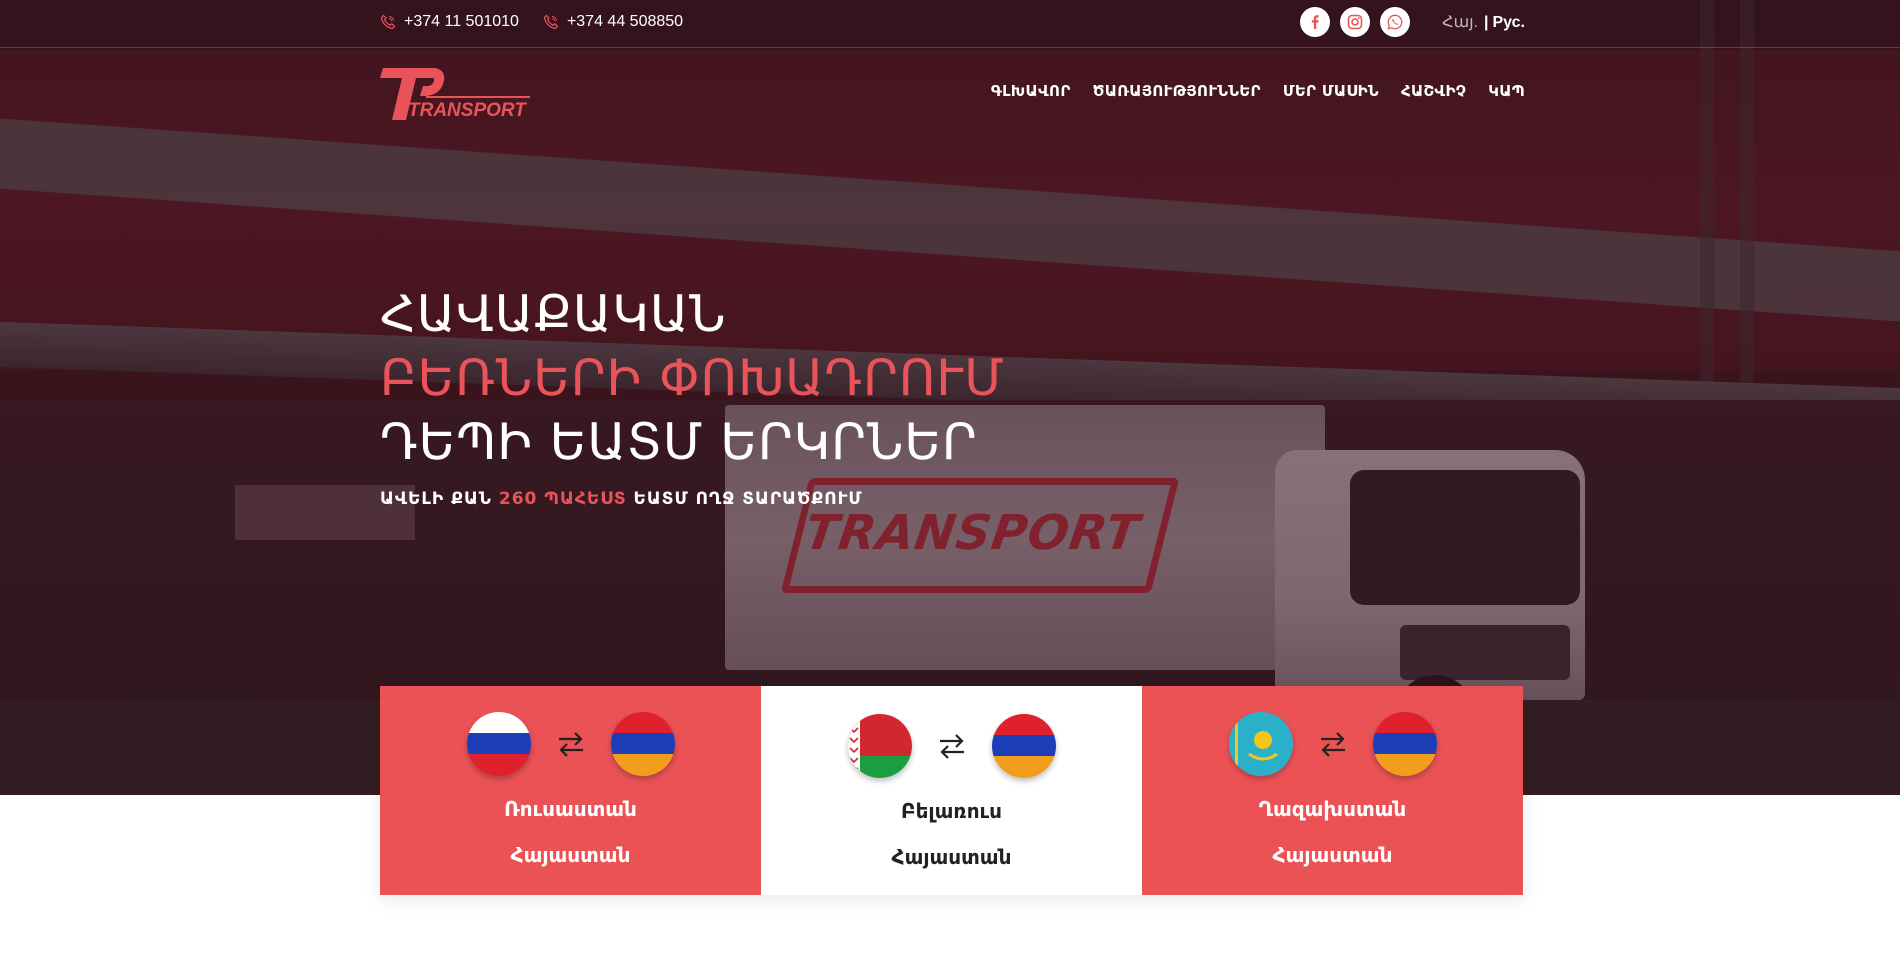 This screenshot has width=1900, height=960. Describe the element at coordinates (951, 811) in the screenshot. I see `route-from: Բելառուս` at that location.